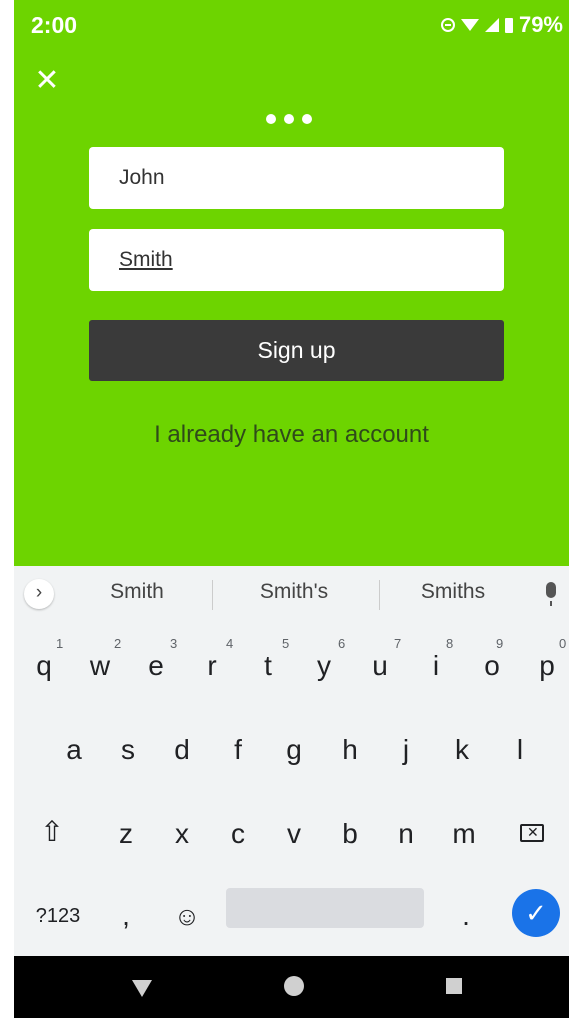 This screenshot has width=569, height=1018. I want to click on suggestion-strip: › Smith Smith's Smiths, so click(291, 594).